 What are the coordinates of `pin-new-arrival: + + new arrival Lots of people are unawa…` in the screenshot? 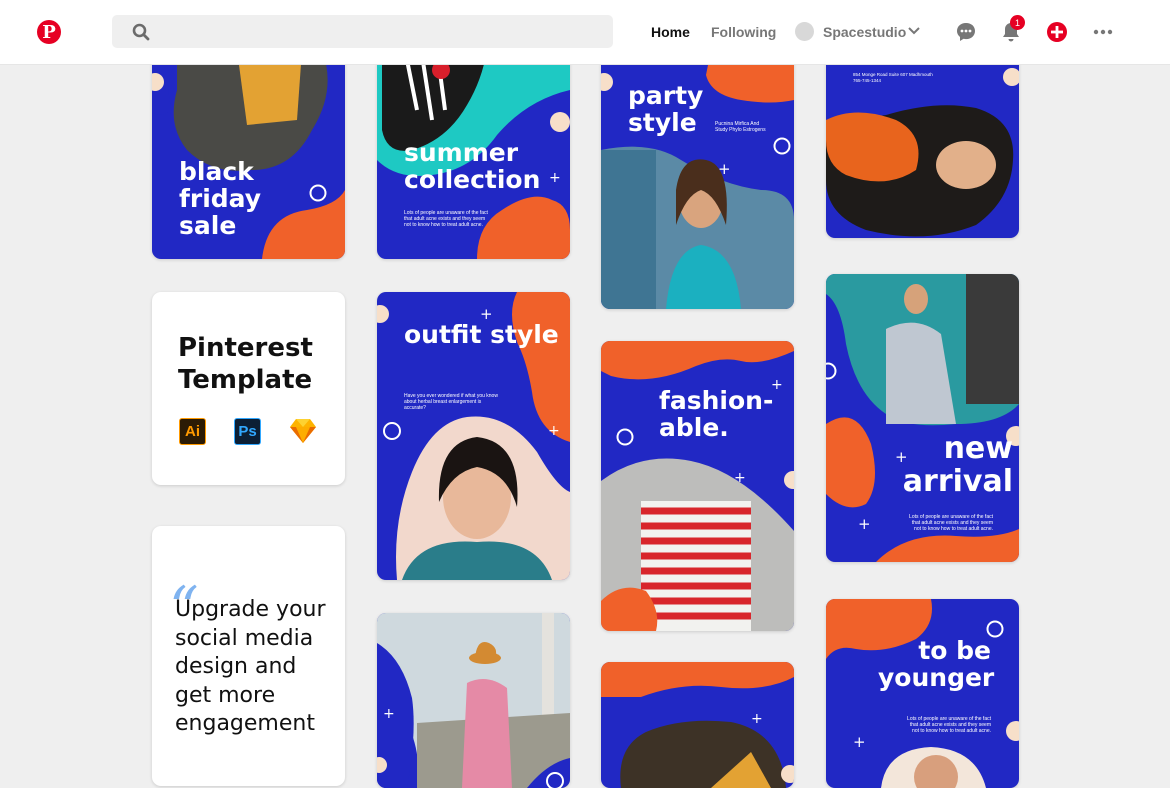 It's located at (922, 418).